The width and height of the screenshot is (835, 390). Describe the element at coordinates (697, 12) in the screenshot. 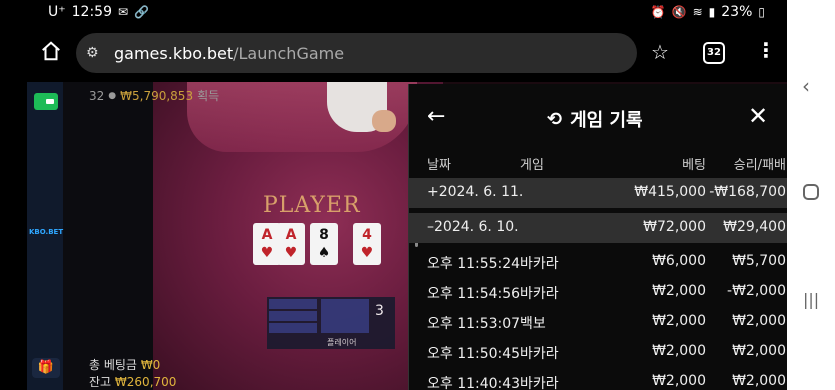

I see `wifi-icon: ≋` at that location.